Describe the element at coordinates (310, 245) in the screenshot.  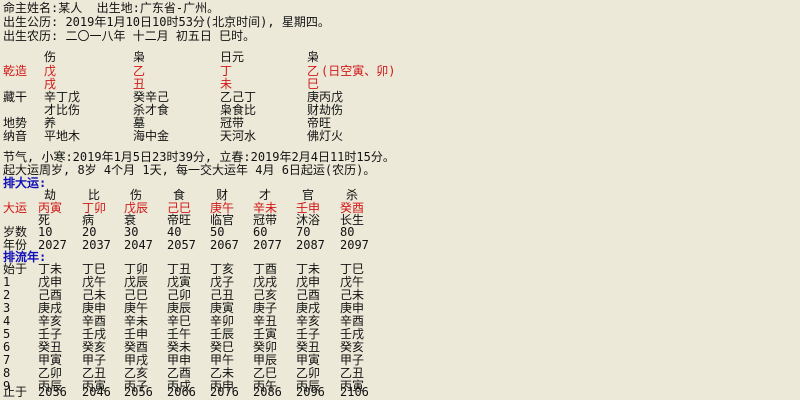
I see `dayun-start-year: 2087` at that location.